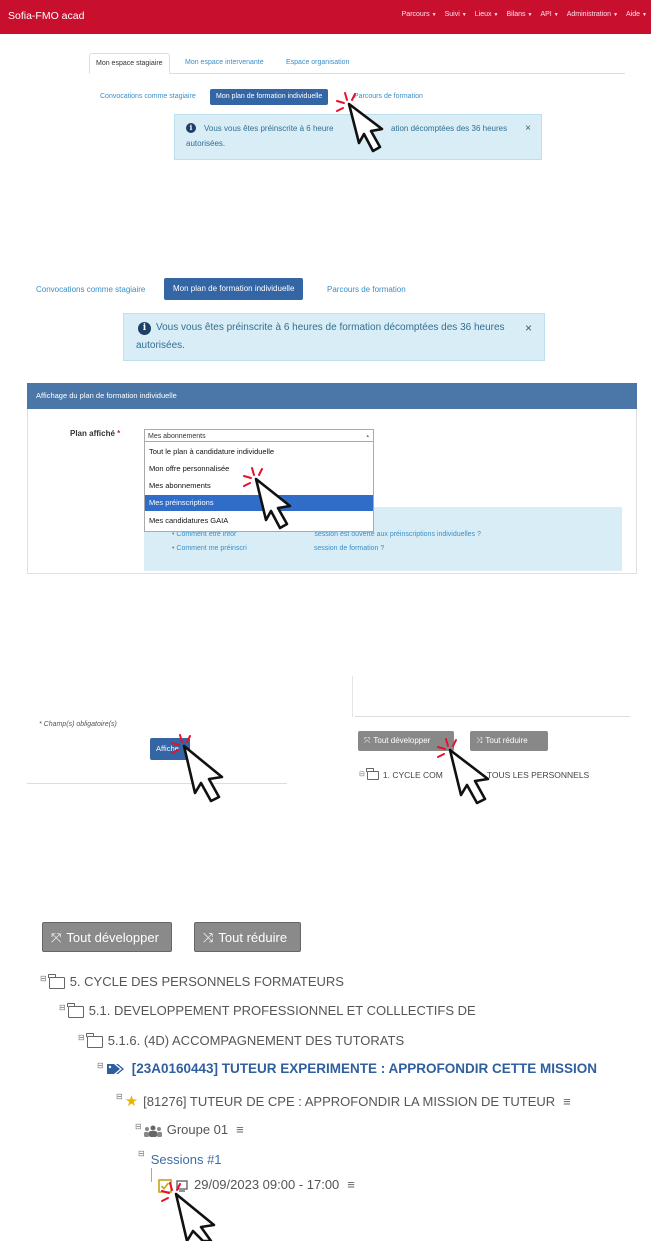 The height and width of the screenshot is (1241, 651). Describe the element at coordinates (95, 433) in the screenshot. I see `plan-label: Plan affiché *` at that location.